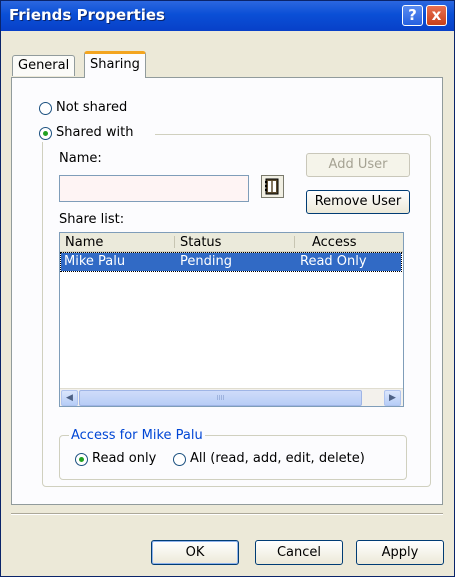 Image resolution: width=455 pixels, height=577 pixels. I want to click on scroll-thumb: IIII, so click(220, 398).